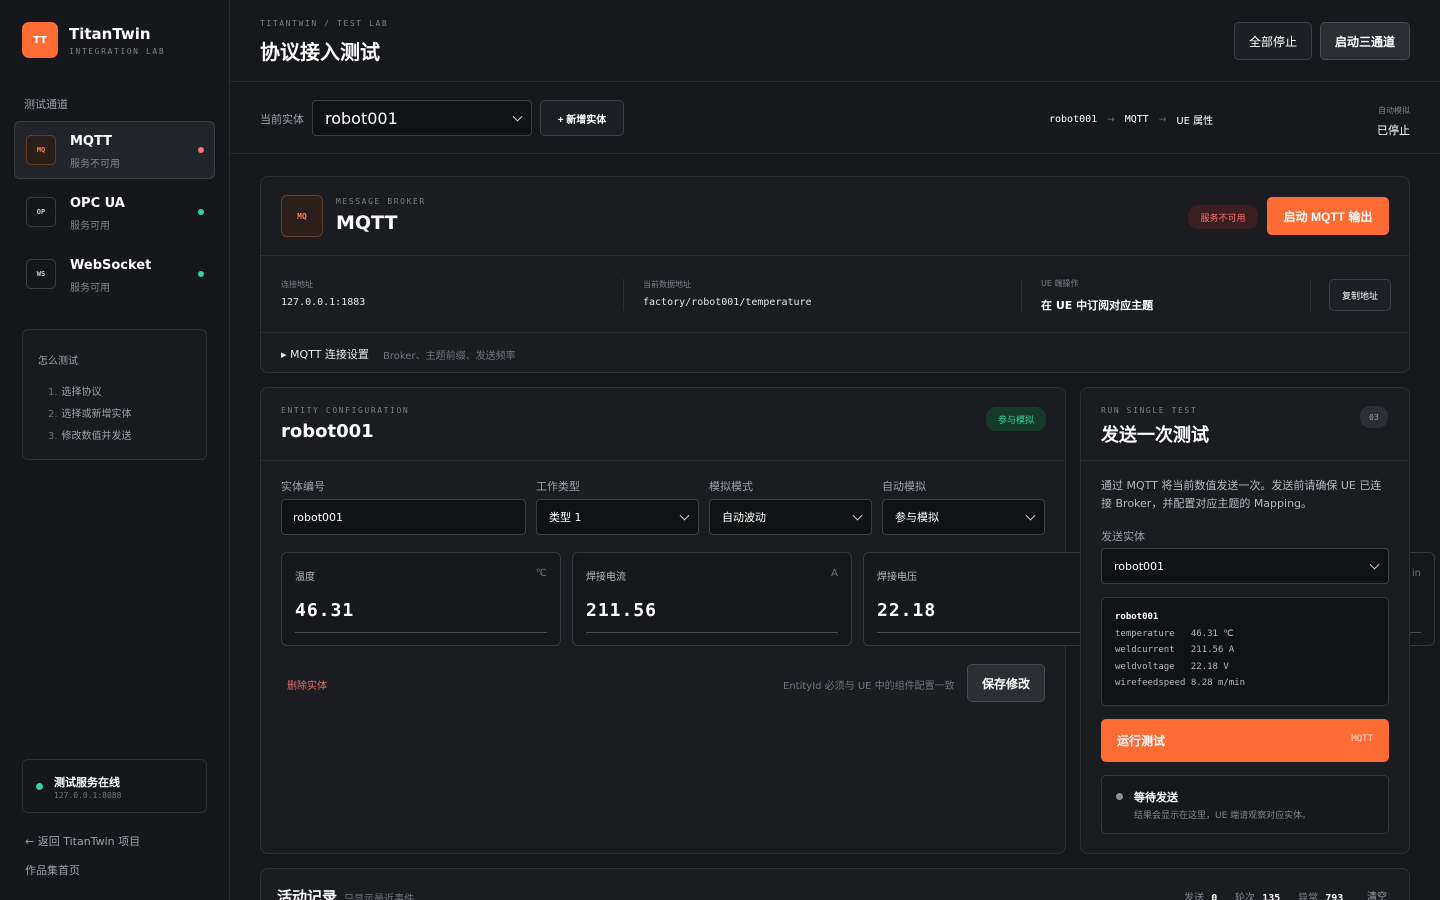  What do you see at coordinates (91, 141) in the screenshot?
I see `channel-name: MQTT` at bounding box center [91, 141].